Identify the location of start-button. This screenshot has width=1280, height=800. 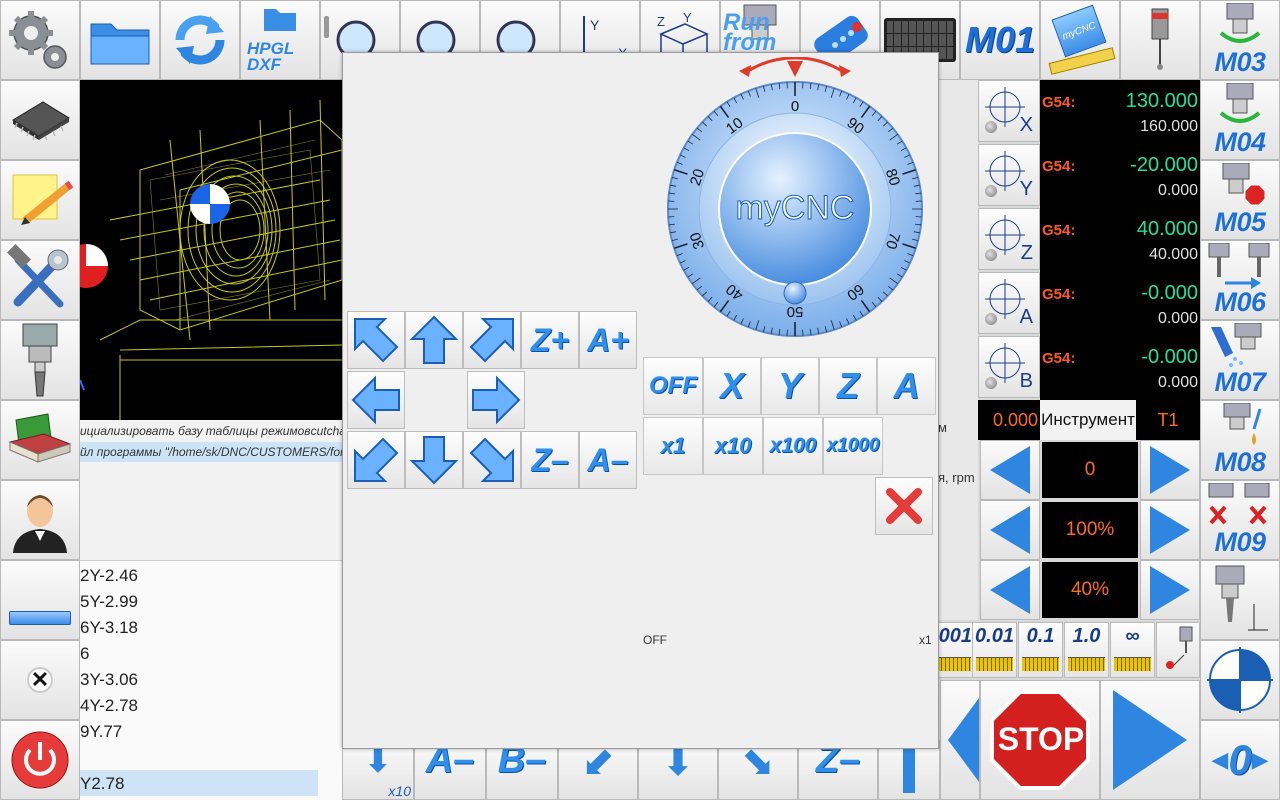
(1150, 740).